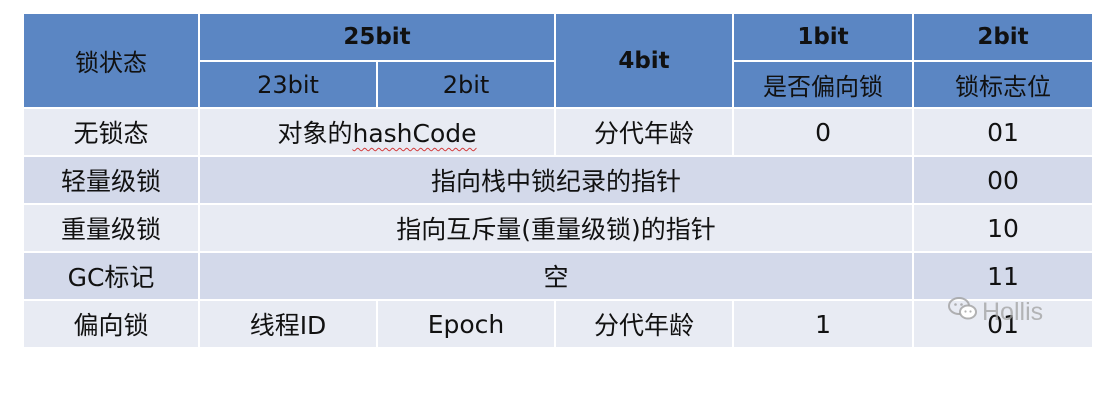 The width and height of the screenshot is (1118, 404). I want to click on row-state: 无锁态, so click(111, 132).